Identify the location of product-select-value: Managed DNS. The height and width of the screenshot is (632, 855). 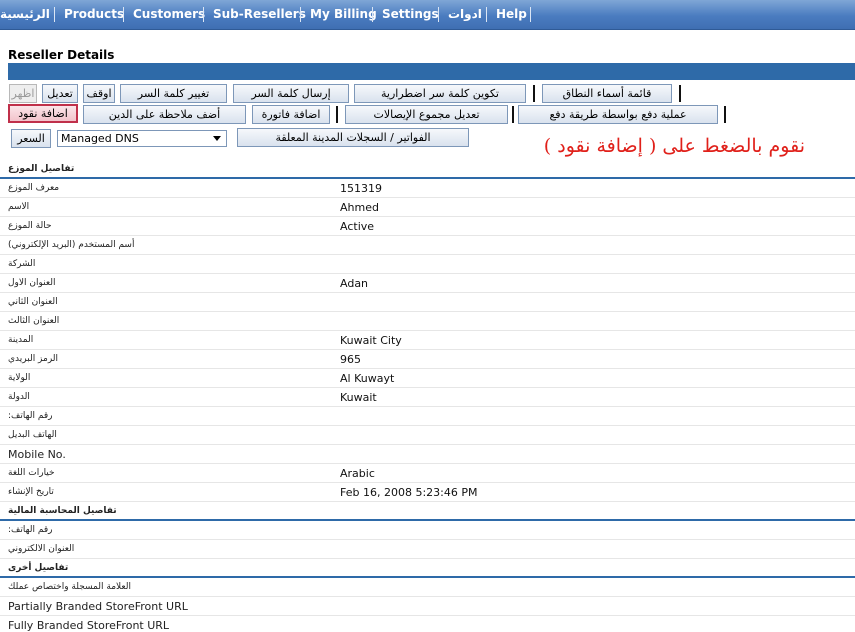
(100, 138).